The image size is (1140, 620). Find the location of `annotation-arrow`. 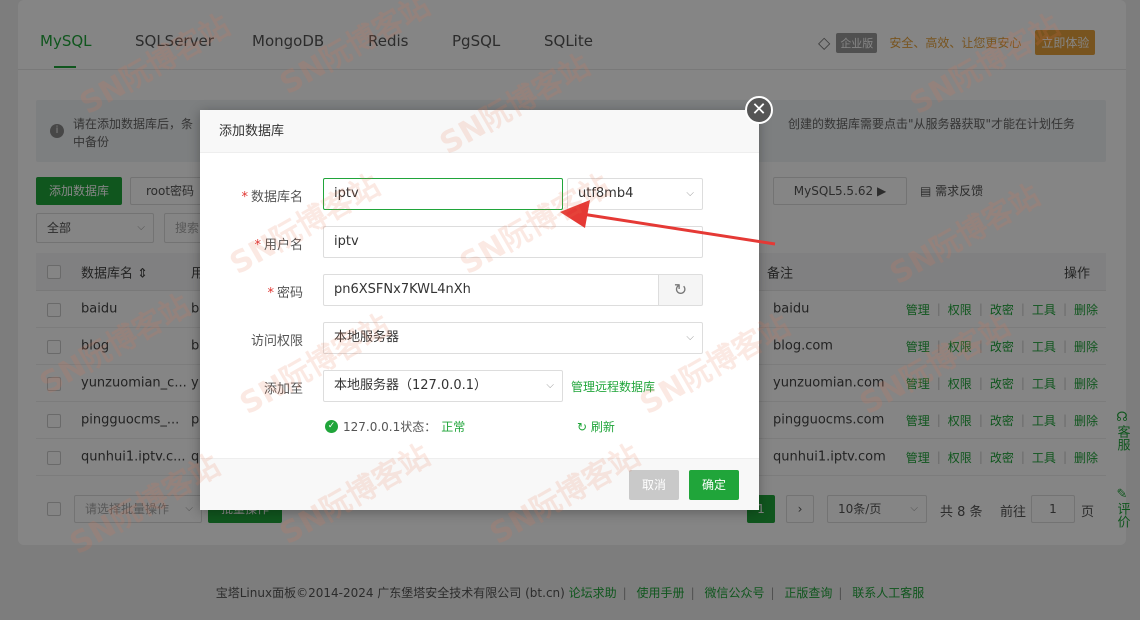

annotation-arrow is located at coordinates (668, 223).